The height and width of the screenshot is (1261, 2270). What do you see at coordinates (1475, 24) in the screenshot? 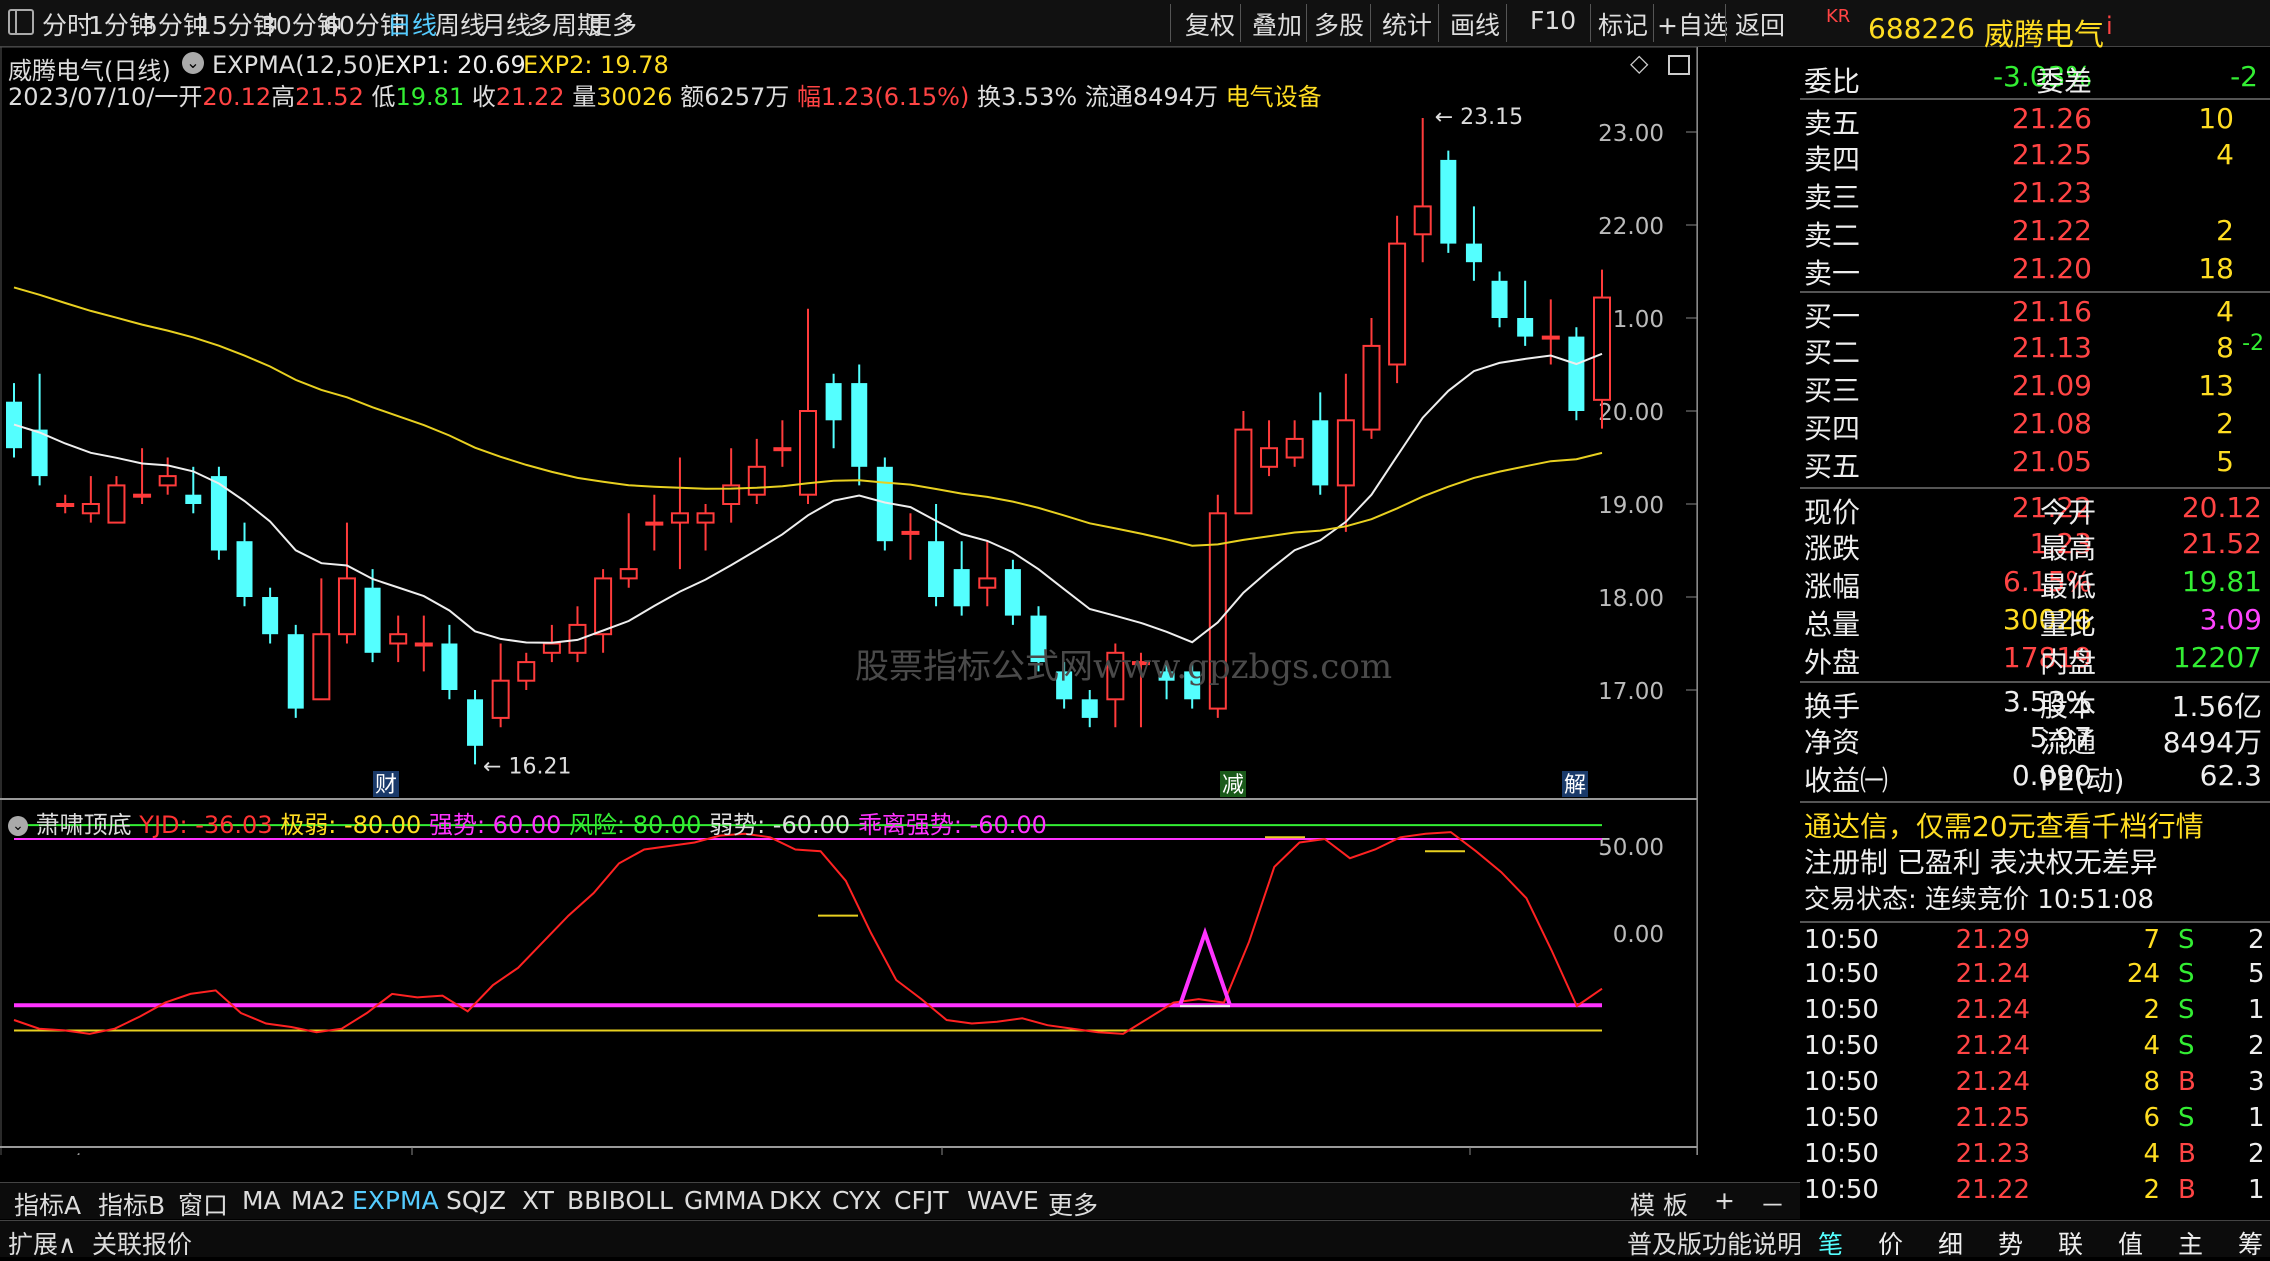
I see `draw-line-button: 画线` at bounding box center [1475, 24].